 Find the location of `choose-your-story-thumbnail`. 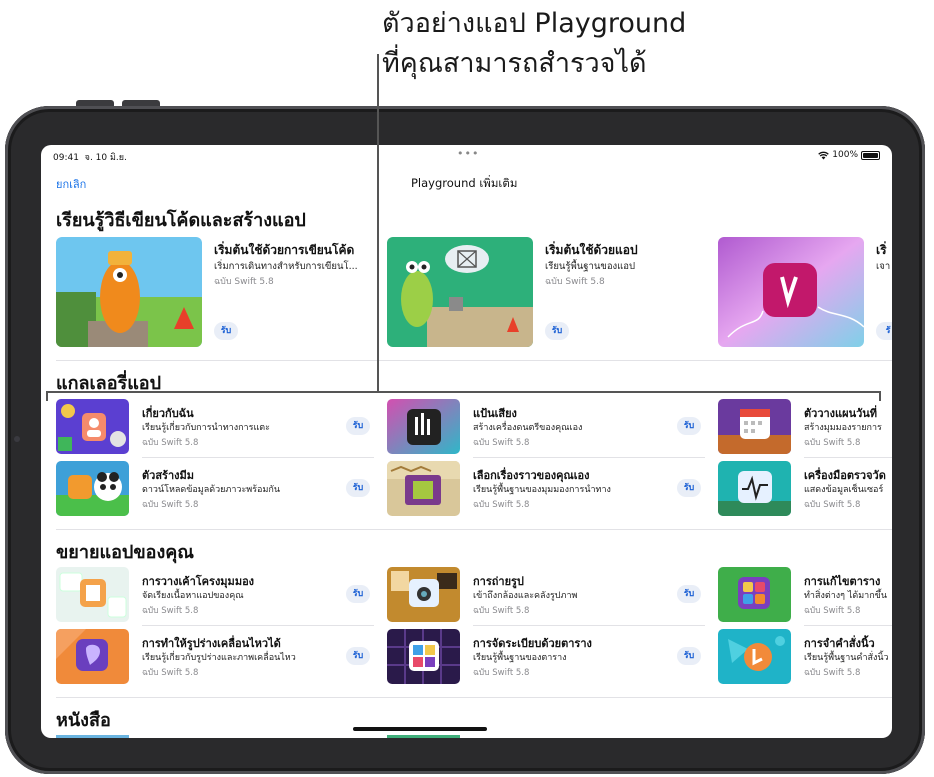

choose-your-story-thumbnail is located at coordinates (423, 488).